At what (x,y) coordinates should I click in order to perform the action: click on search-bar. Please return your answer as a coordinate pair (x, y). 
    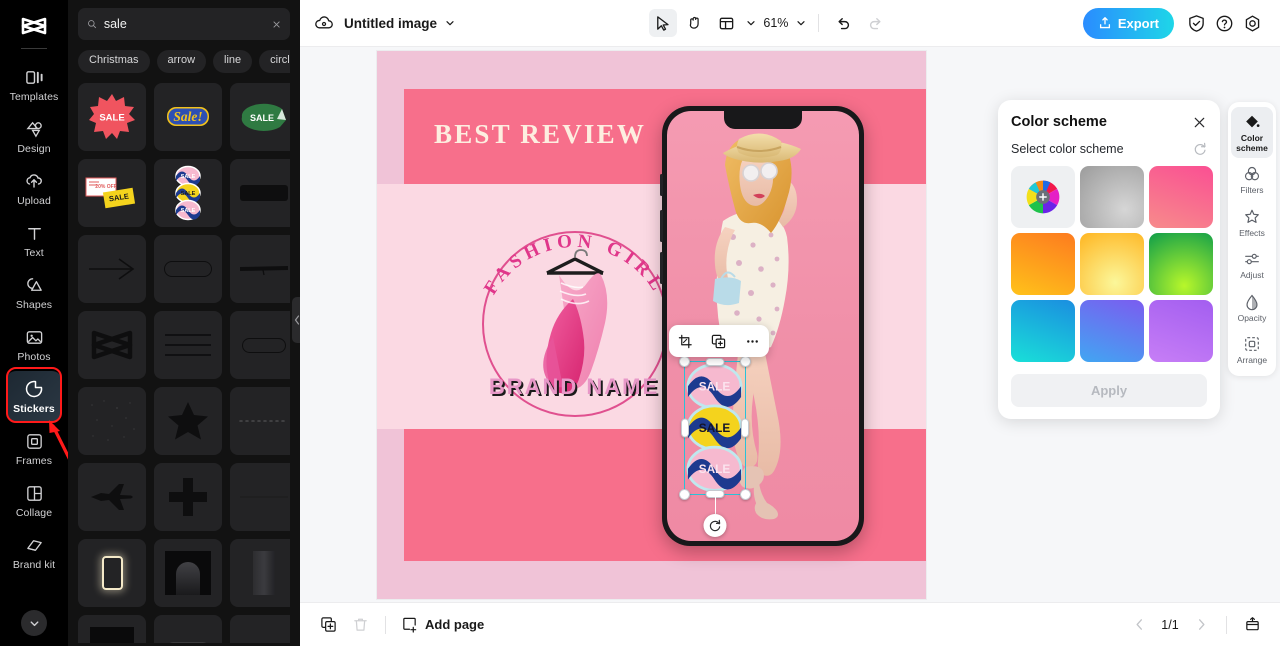
    Looking at the image, I should click on (184, 24).